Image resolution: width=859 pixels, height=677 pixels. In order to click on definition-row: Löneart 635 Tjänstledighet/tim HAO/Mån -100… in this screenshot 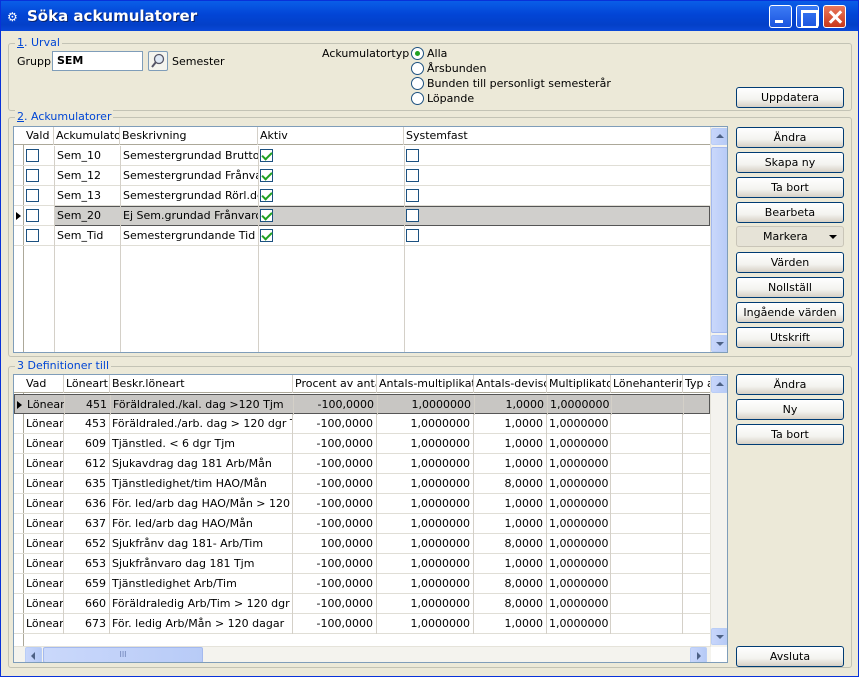, I will do `click(362, 484)`.